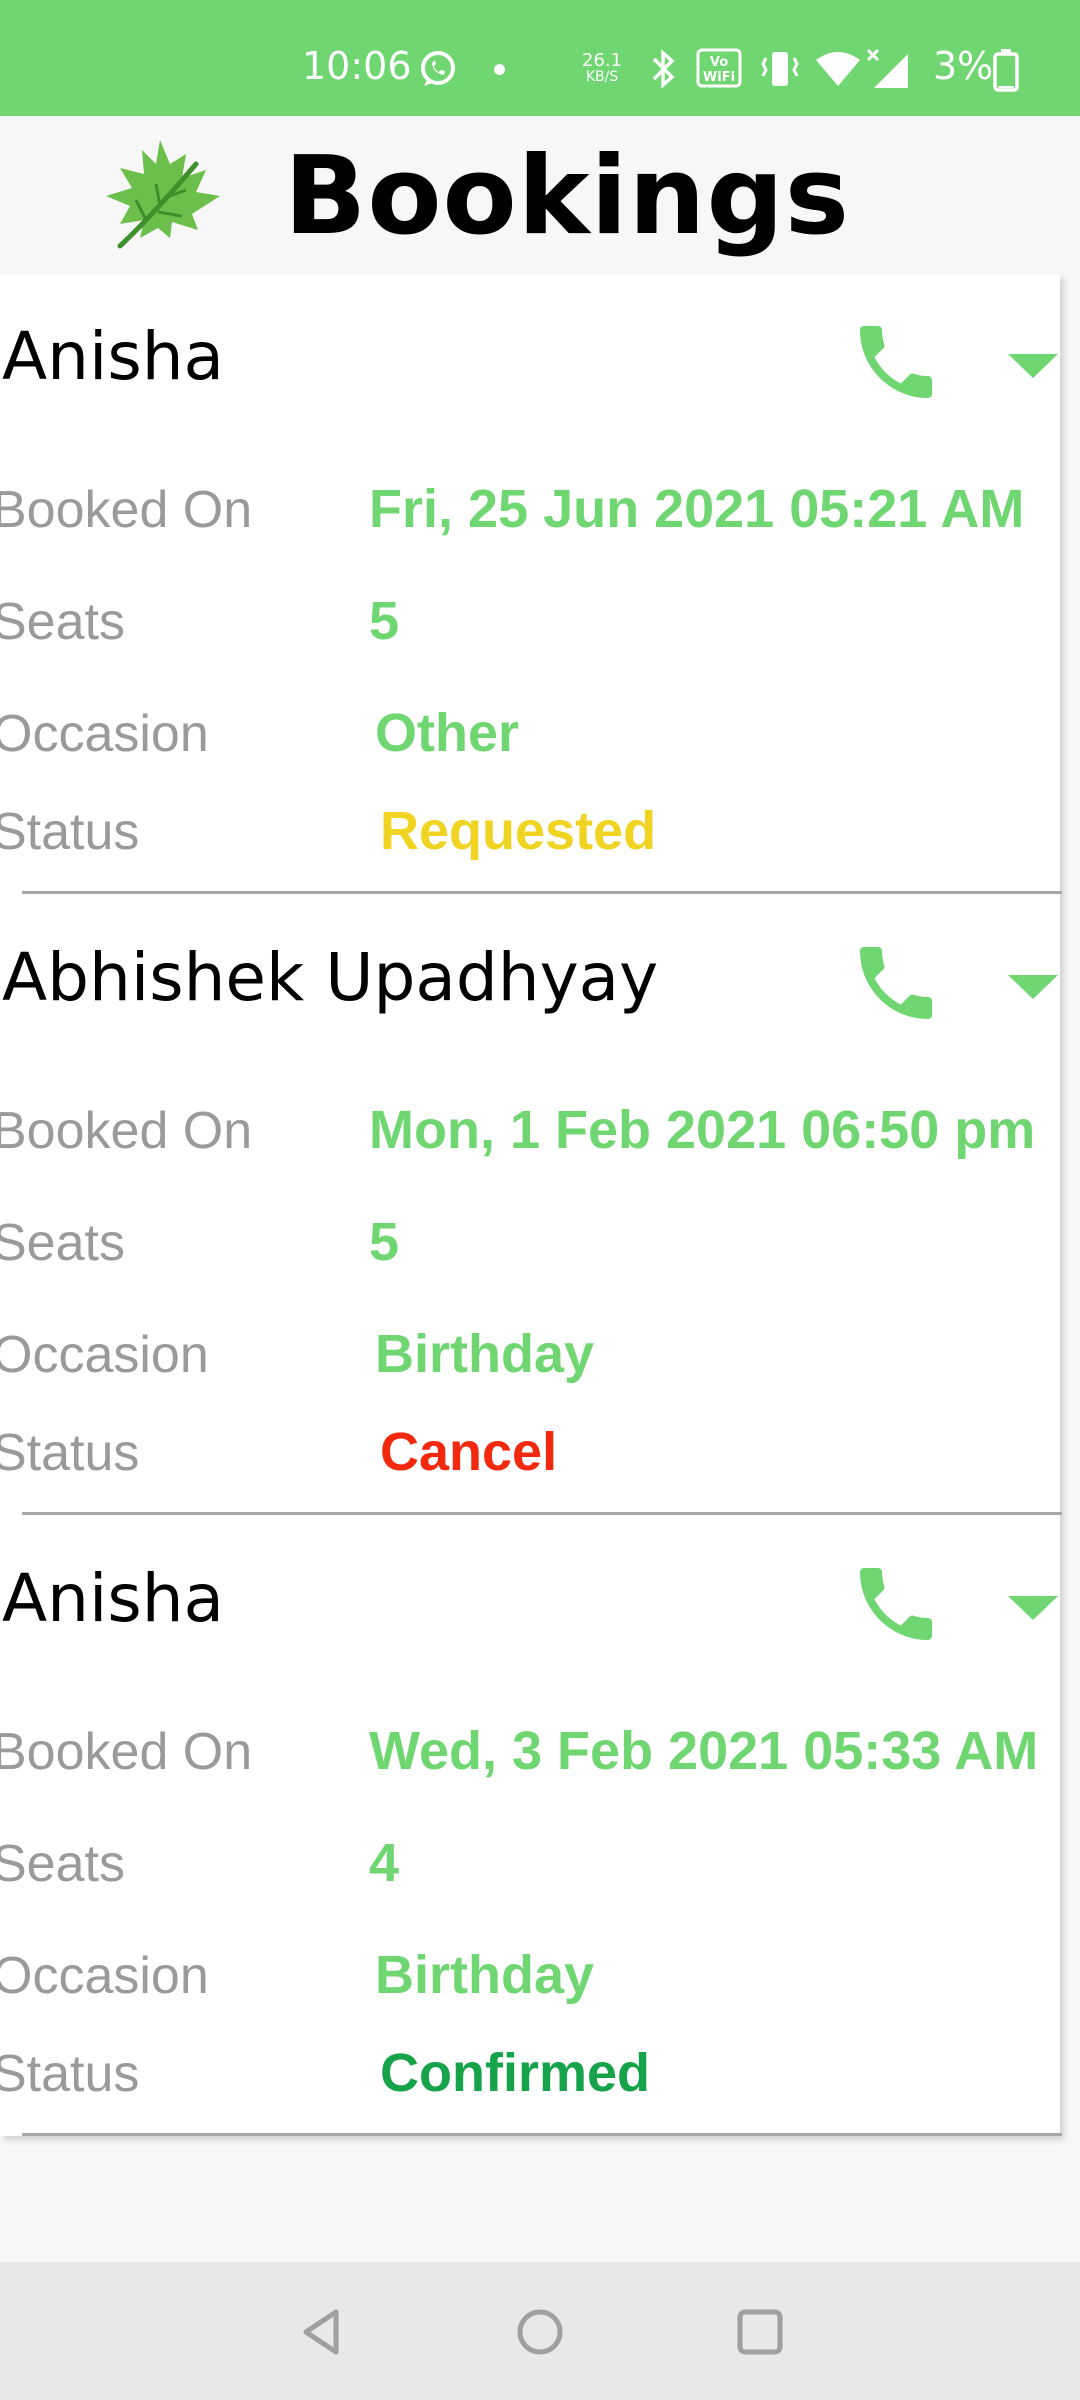 This screenshot has height=2400, width=1080. I want to click on booked-on-value: Fri, 25 Jun 2021 05:21 AM, so click(697, 509).